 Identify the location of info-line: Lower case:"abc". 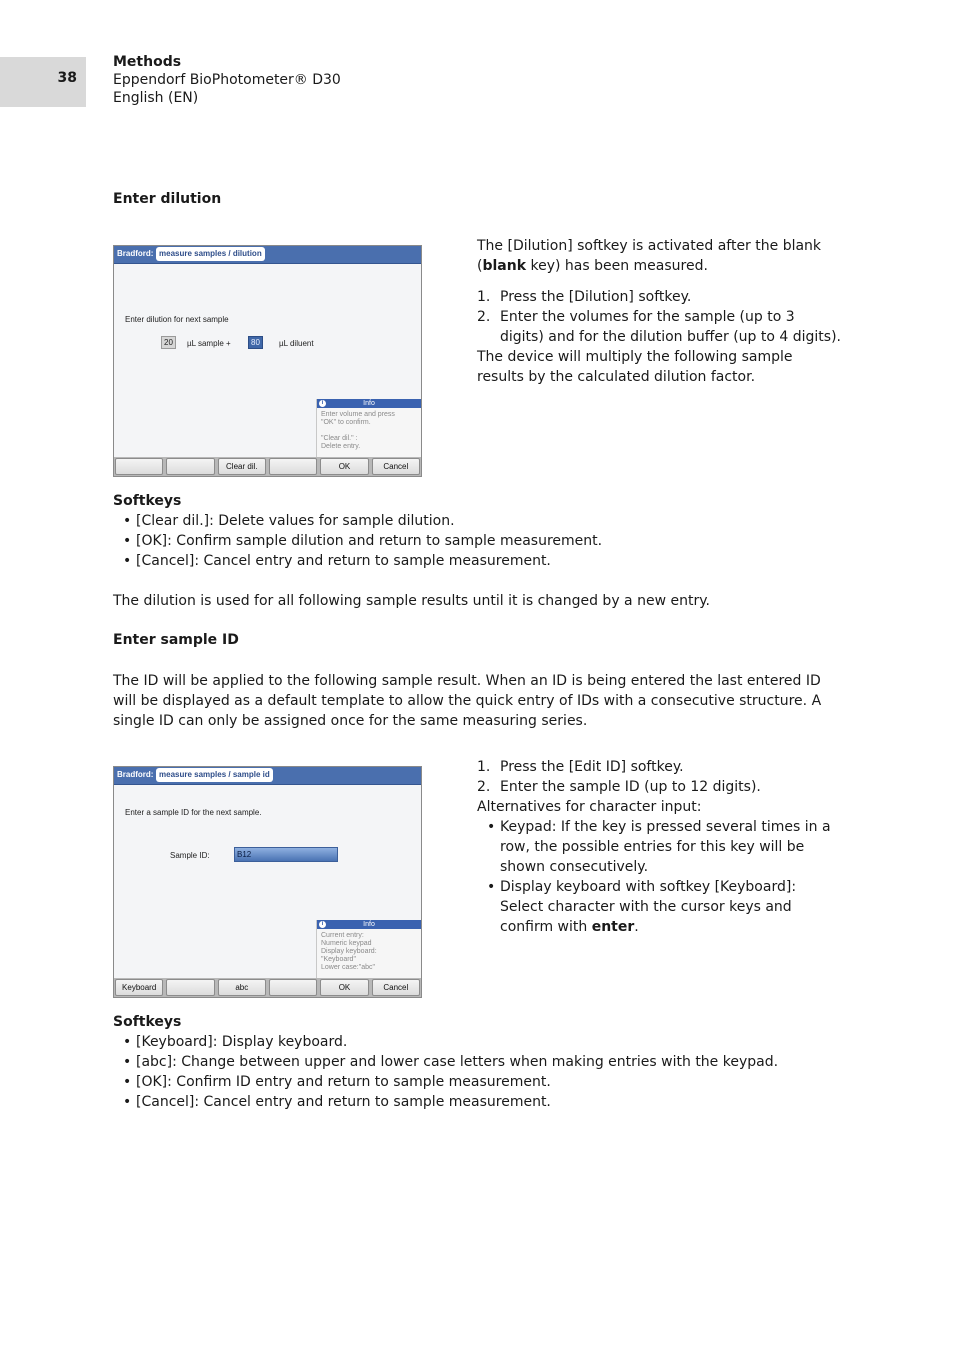
(348, 967).